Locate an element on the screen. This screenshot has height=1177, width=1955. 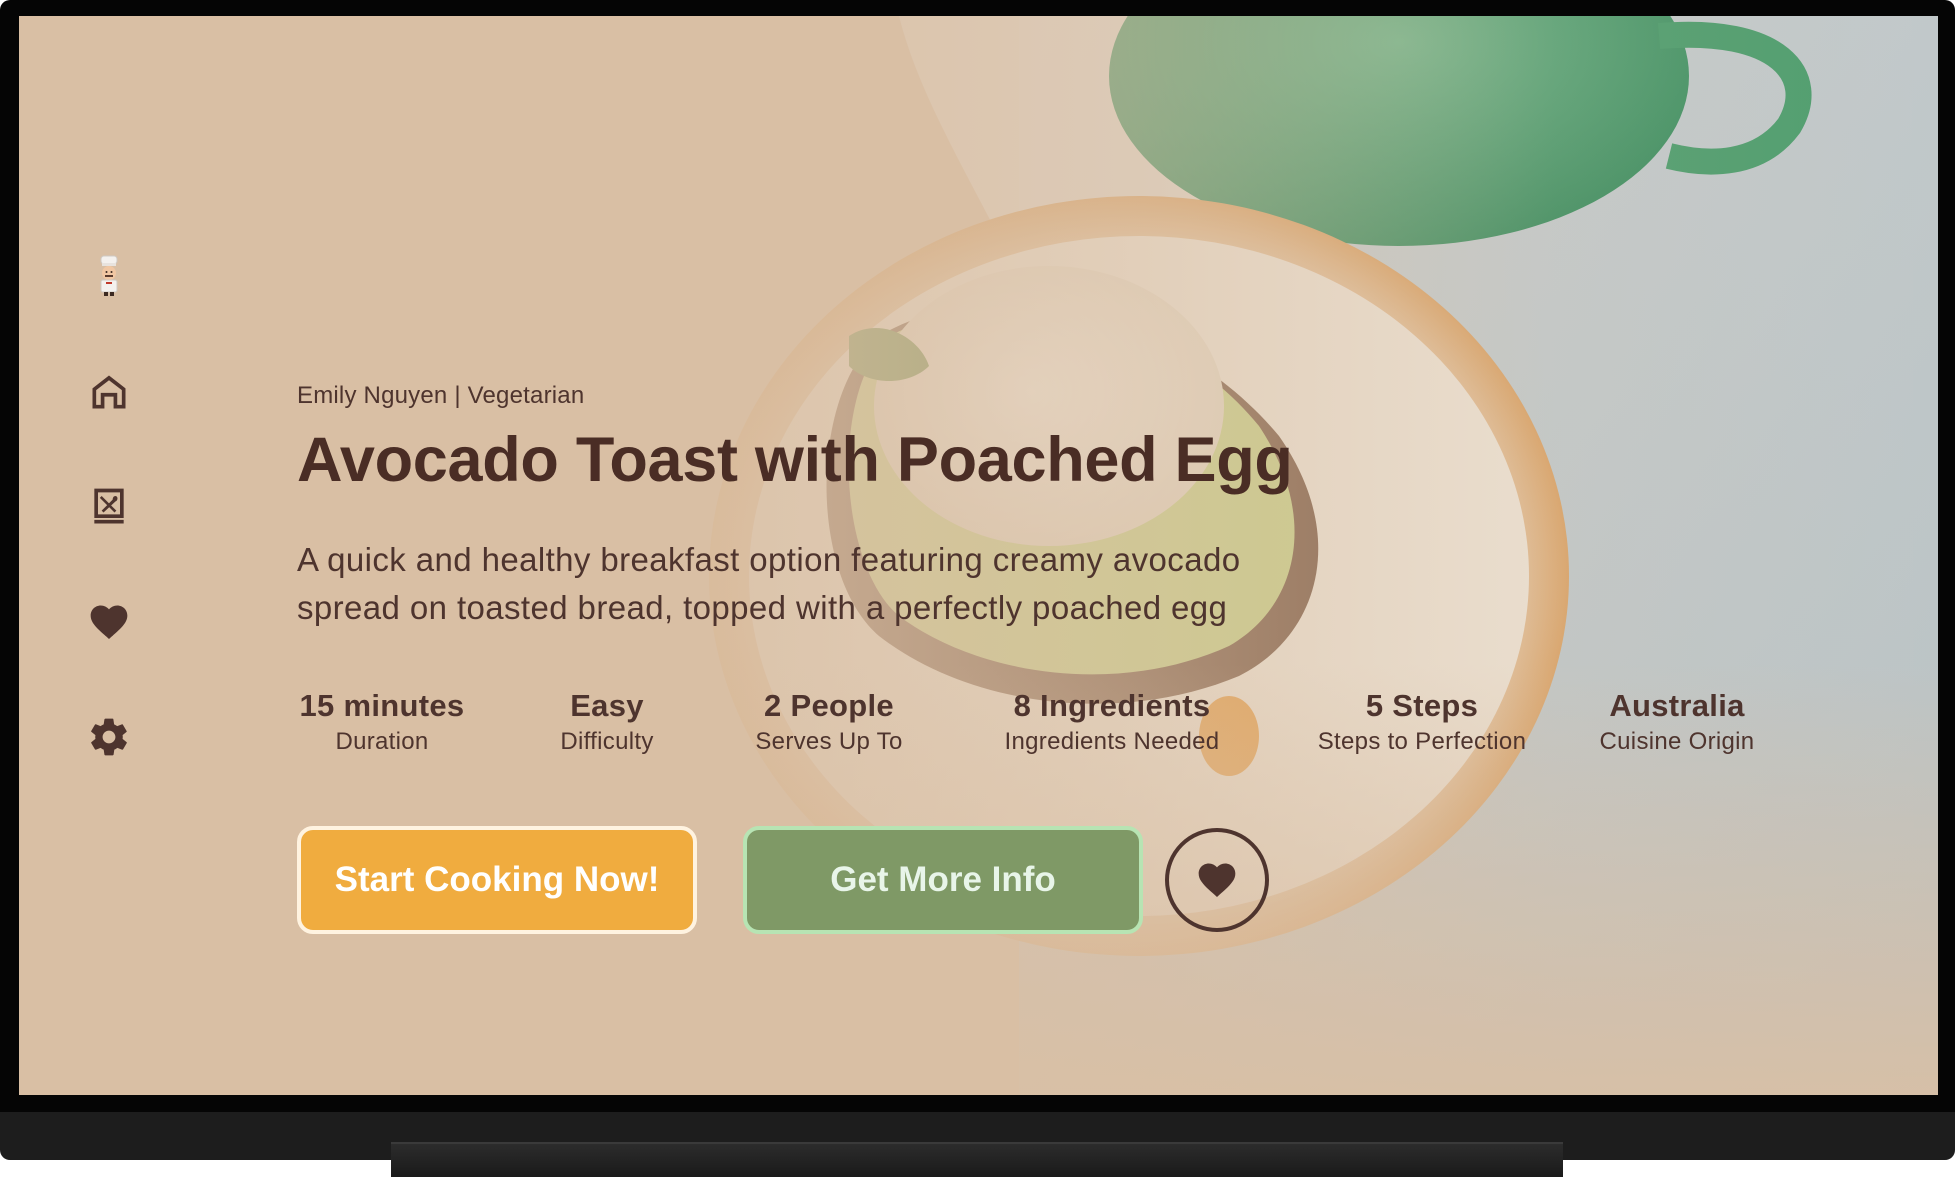
recipe-book-icon is located at coordinates (109, 506).